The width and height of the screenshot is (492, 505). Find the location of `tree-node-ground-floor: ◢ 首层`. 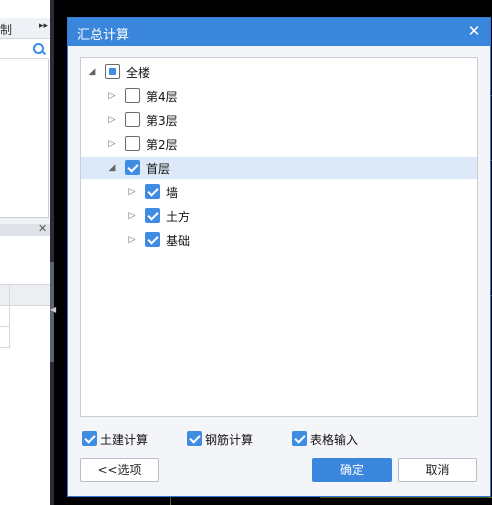

tree-node-ground-floor: ◢ 首层 is located at coordinates (279, 168).